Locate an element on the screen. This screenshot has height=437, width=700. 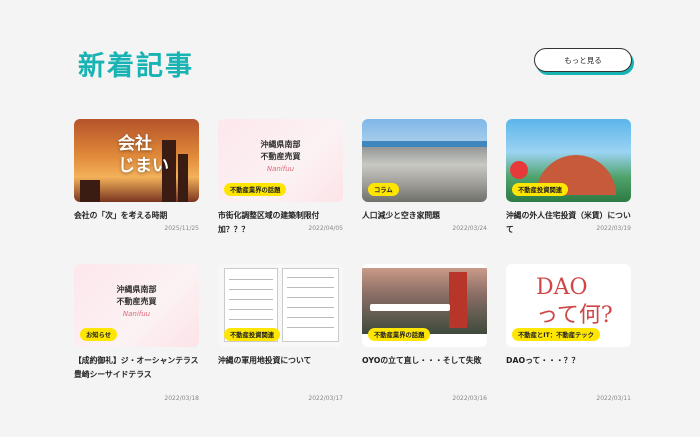
article-card: 会社 じまい 会社の「次」を考える時期 2025/11/25 is located at coordinates (136, 178).